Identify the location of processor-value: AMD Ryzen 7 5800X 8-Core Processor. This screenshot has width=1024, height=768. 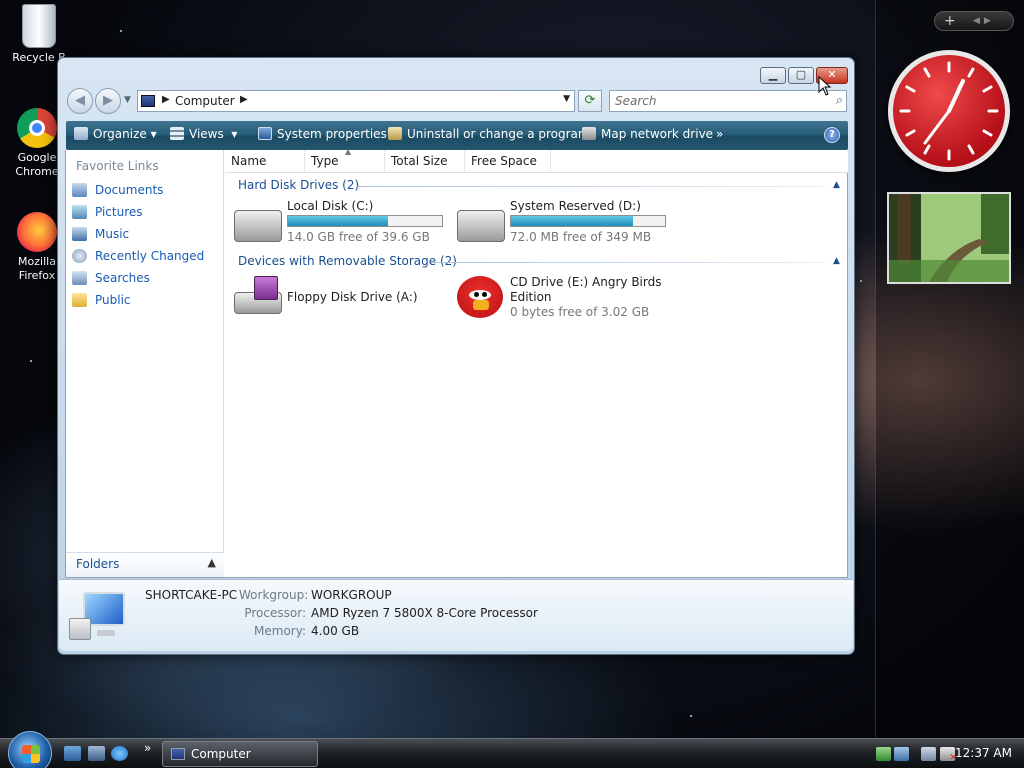
(424, 613).